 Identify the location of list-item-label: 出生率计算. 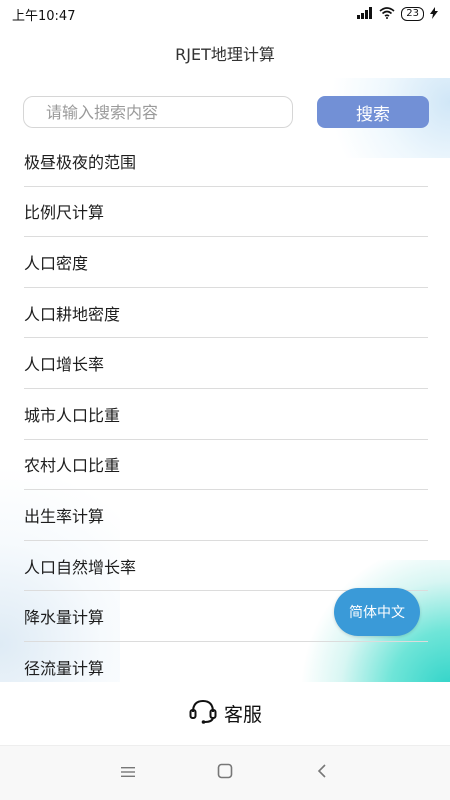
(64, 516).